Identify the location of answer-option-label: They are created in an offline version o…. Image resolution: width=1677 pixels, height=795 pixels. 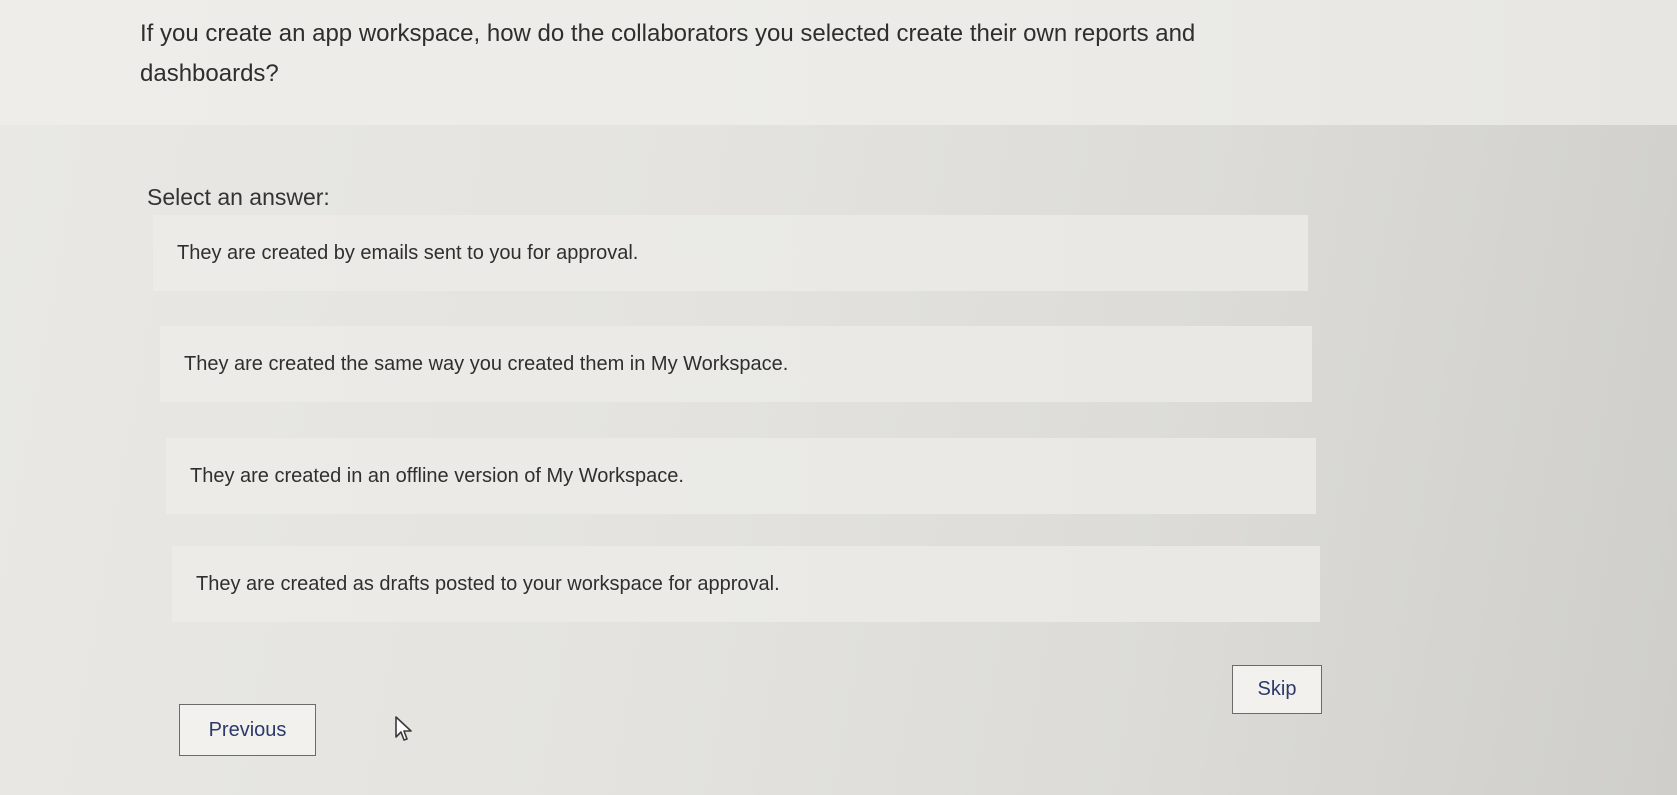
(437, 475).